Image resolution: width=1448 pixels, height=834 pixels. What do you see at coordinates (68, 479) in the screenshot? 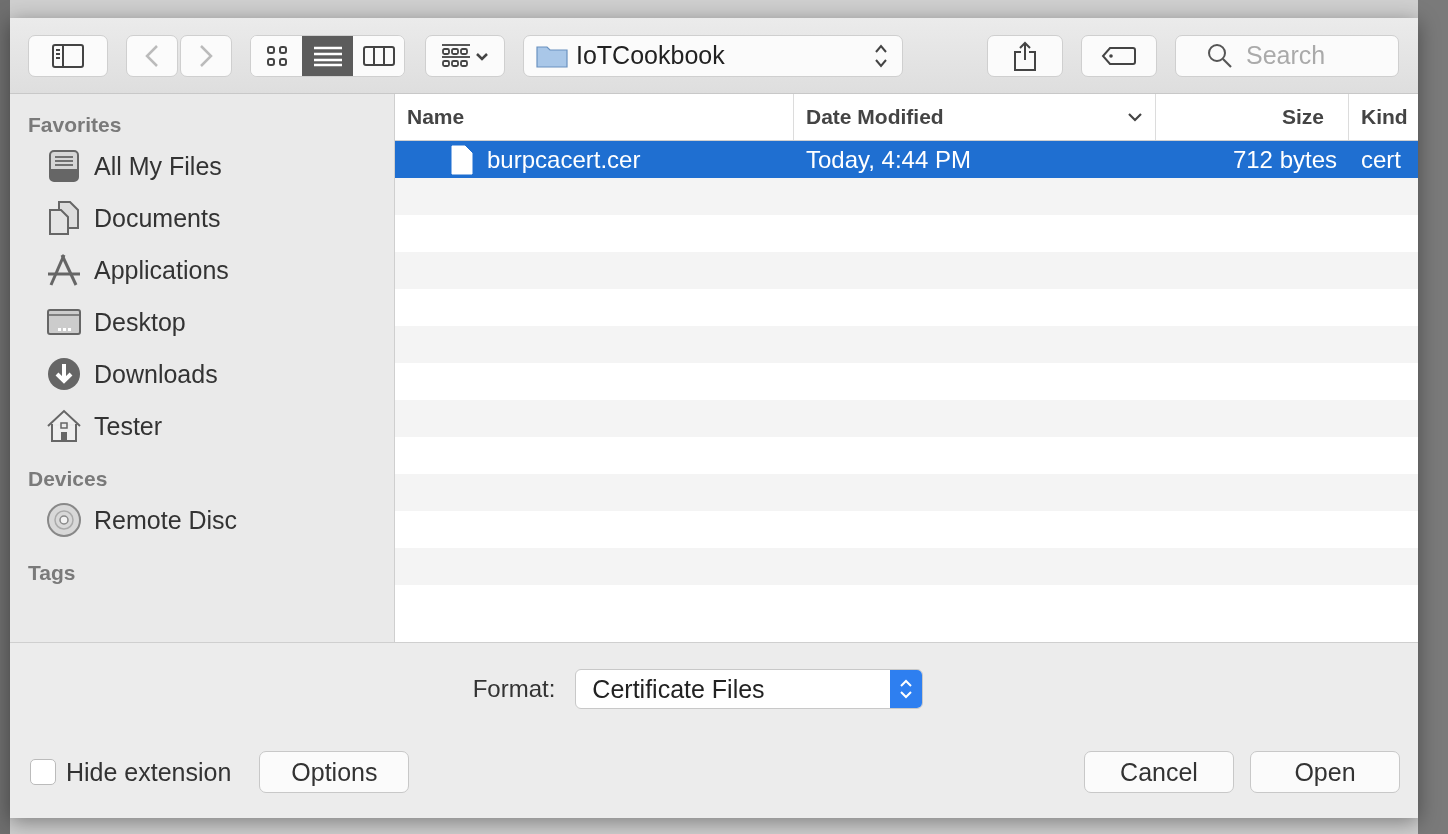
I see `sidebar-heading: Devices` at bounding box center [68, 479].